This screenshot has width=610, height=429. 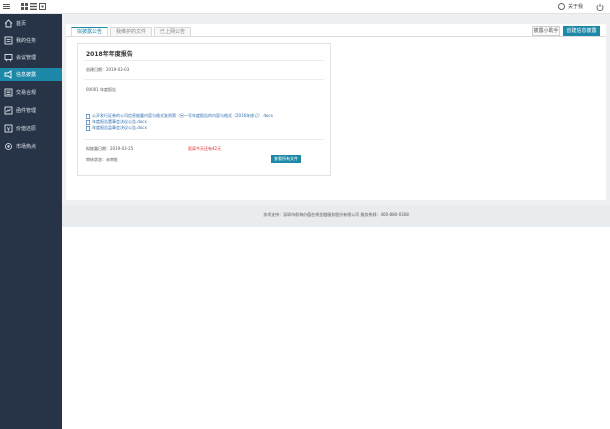 What do you see at coordinates (8, 40) in the screenshot?
I see `tasks-icon` at bounding box center [8, 40].